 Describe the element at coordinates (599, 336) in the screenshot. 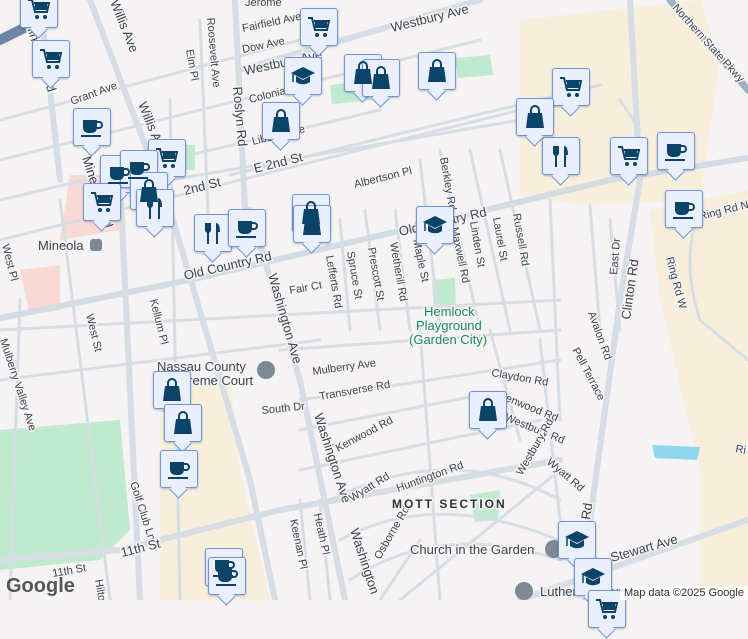

I see `street-label: Avalon Rd` at that location.